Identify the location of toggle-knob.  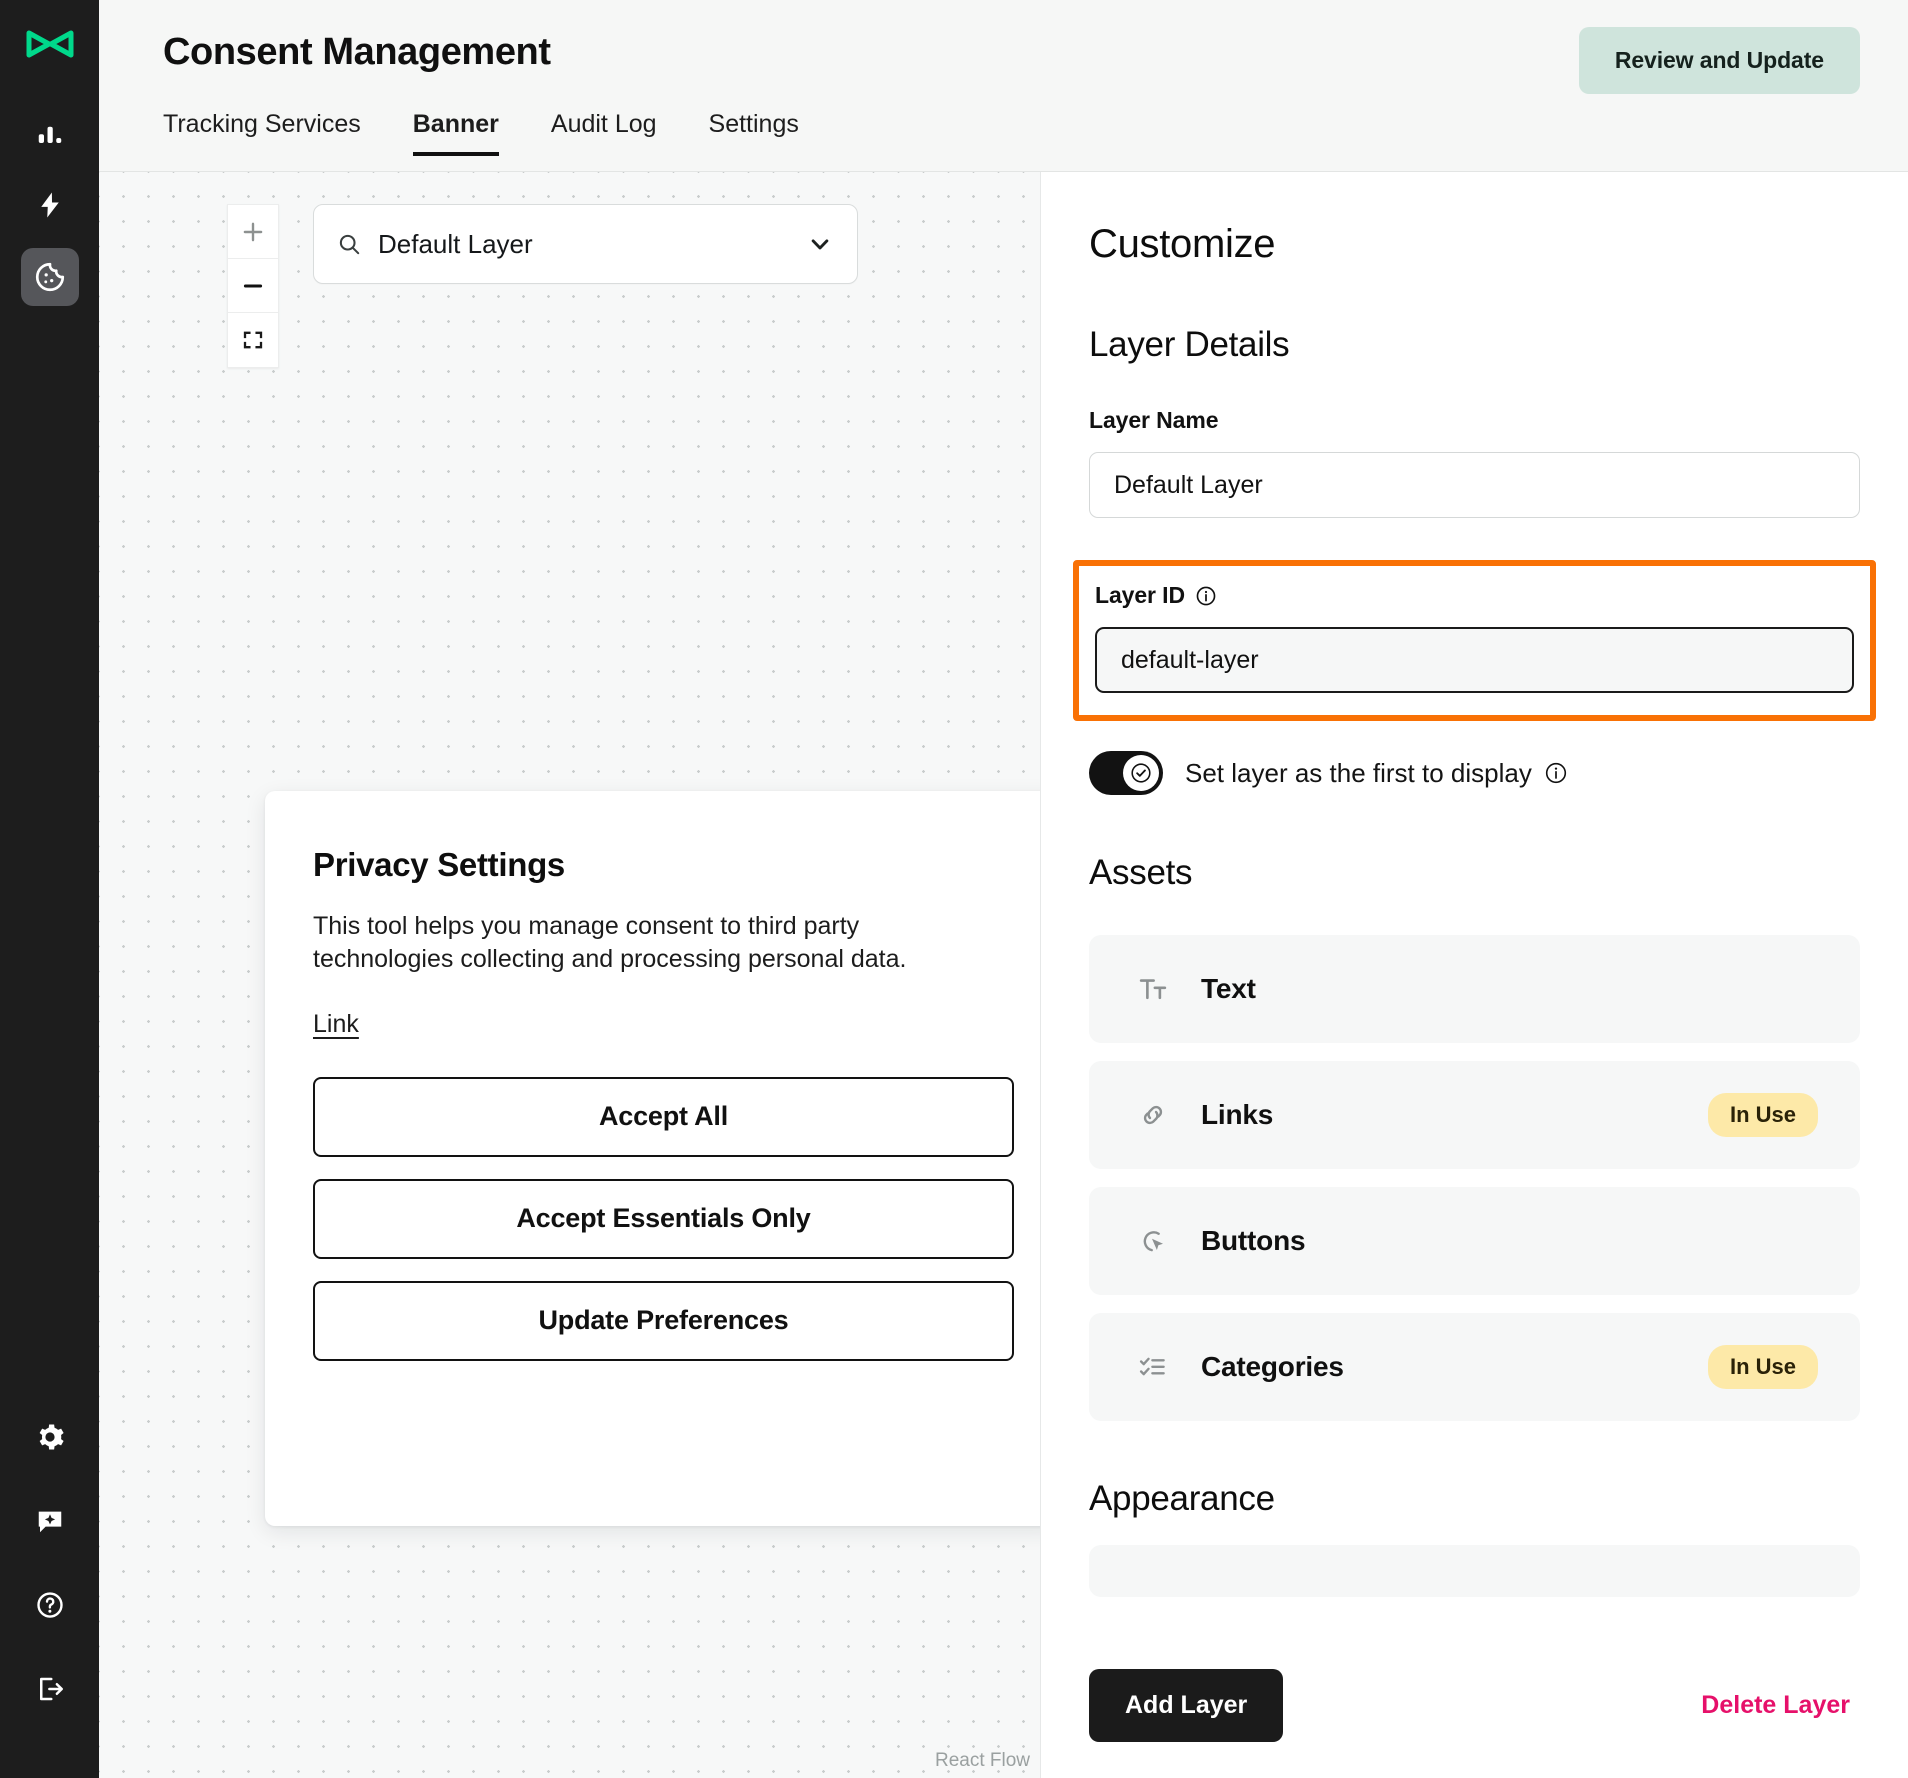
(1141, 773).